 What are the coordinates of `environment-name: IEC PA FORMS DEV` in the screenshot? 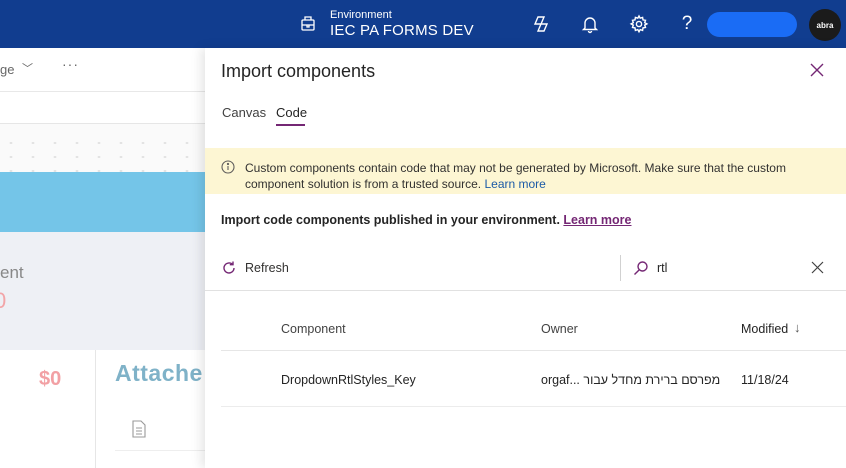 It's located at (402, 30).